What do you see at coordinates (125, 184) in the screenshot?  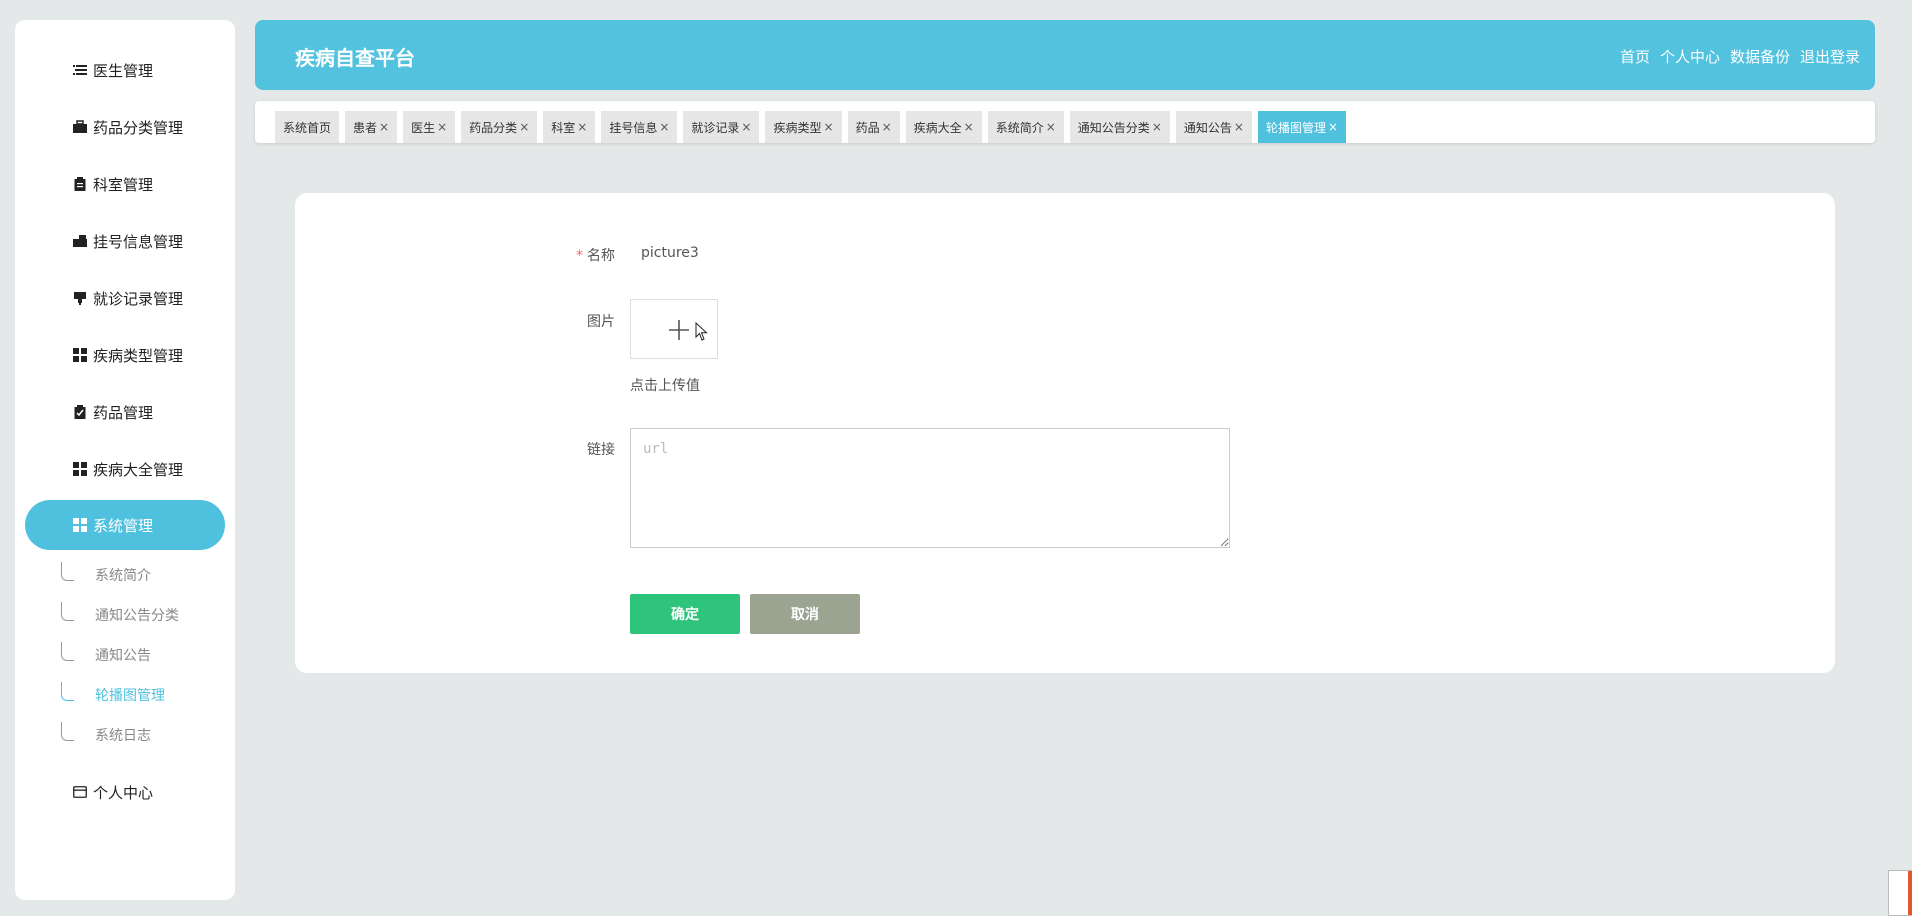 I see `sidebar-item-department: 科室管理` at bounding box center [125, 184].